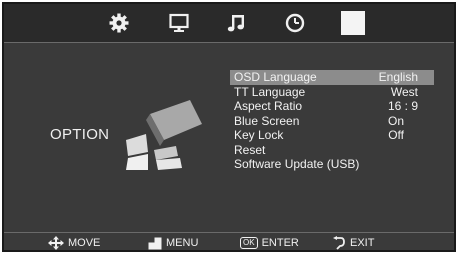  I want to click on menu-item-label: Aspect Ratio, so click(268, 106).